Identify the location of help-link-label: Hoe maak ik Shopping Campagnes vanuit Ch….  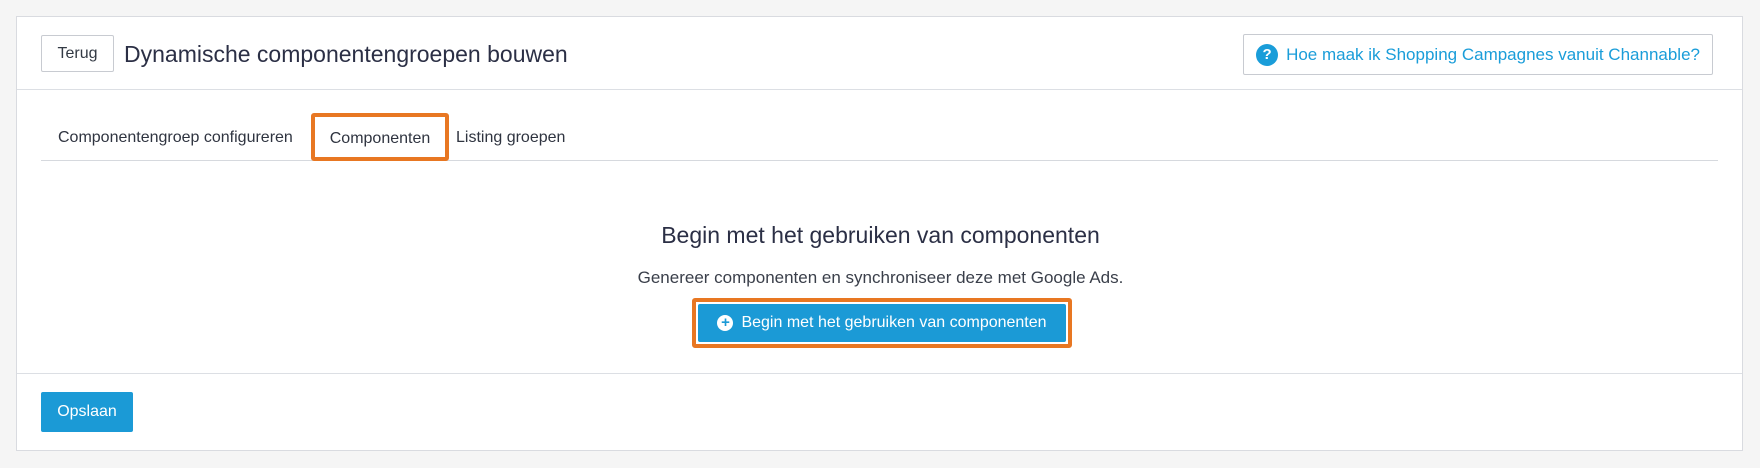
(1493, 54).